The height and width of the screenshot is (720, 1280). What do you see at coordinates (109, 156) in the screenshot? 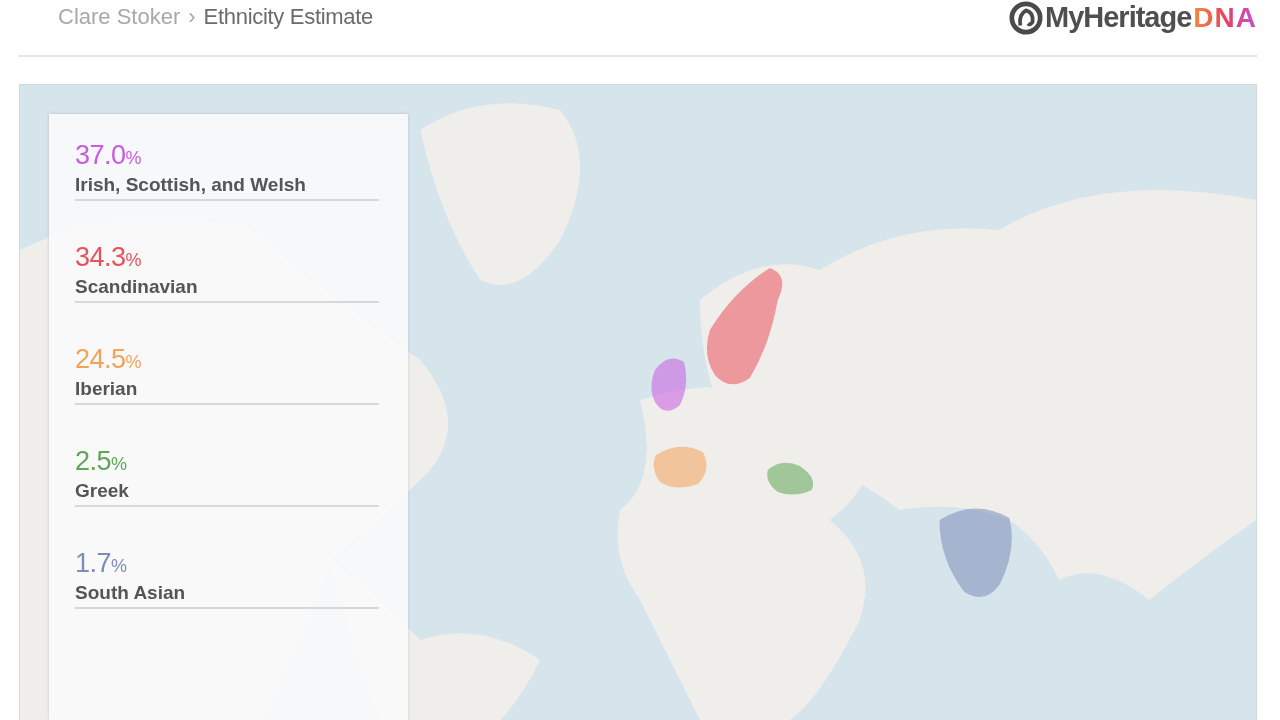
I see `ethnicity-percentage: 37.0%` at bounding box center [109, 156].